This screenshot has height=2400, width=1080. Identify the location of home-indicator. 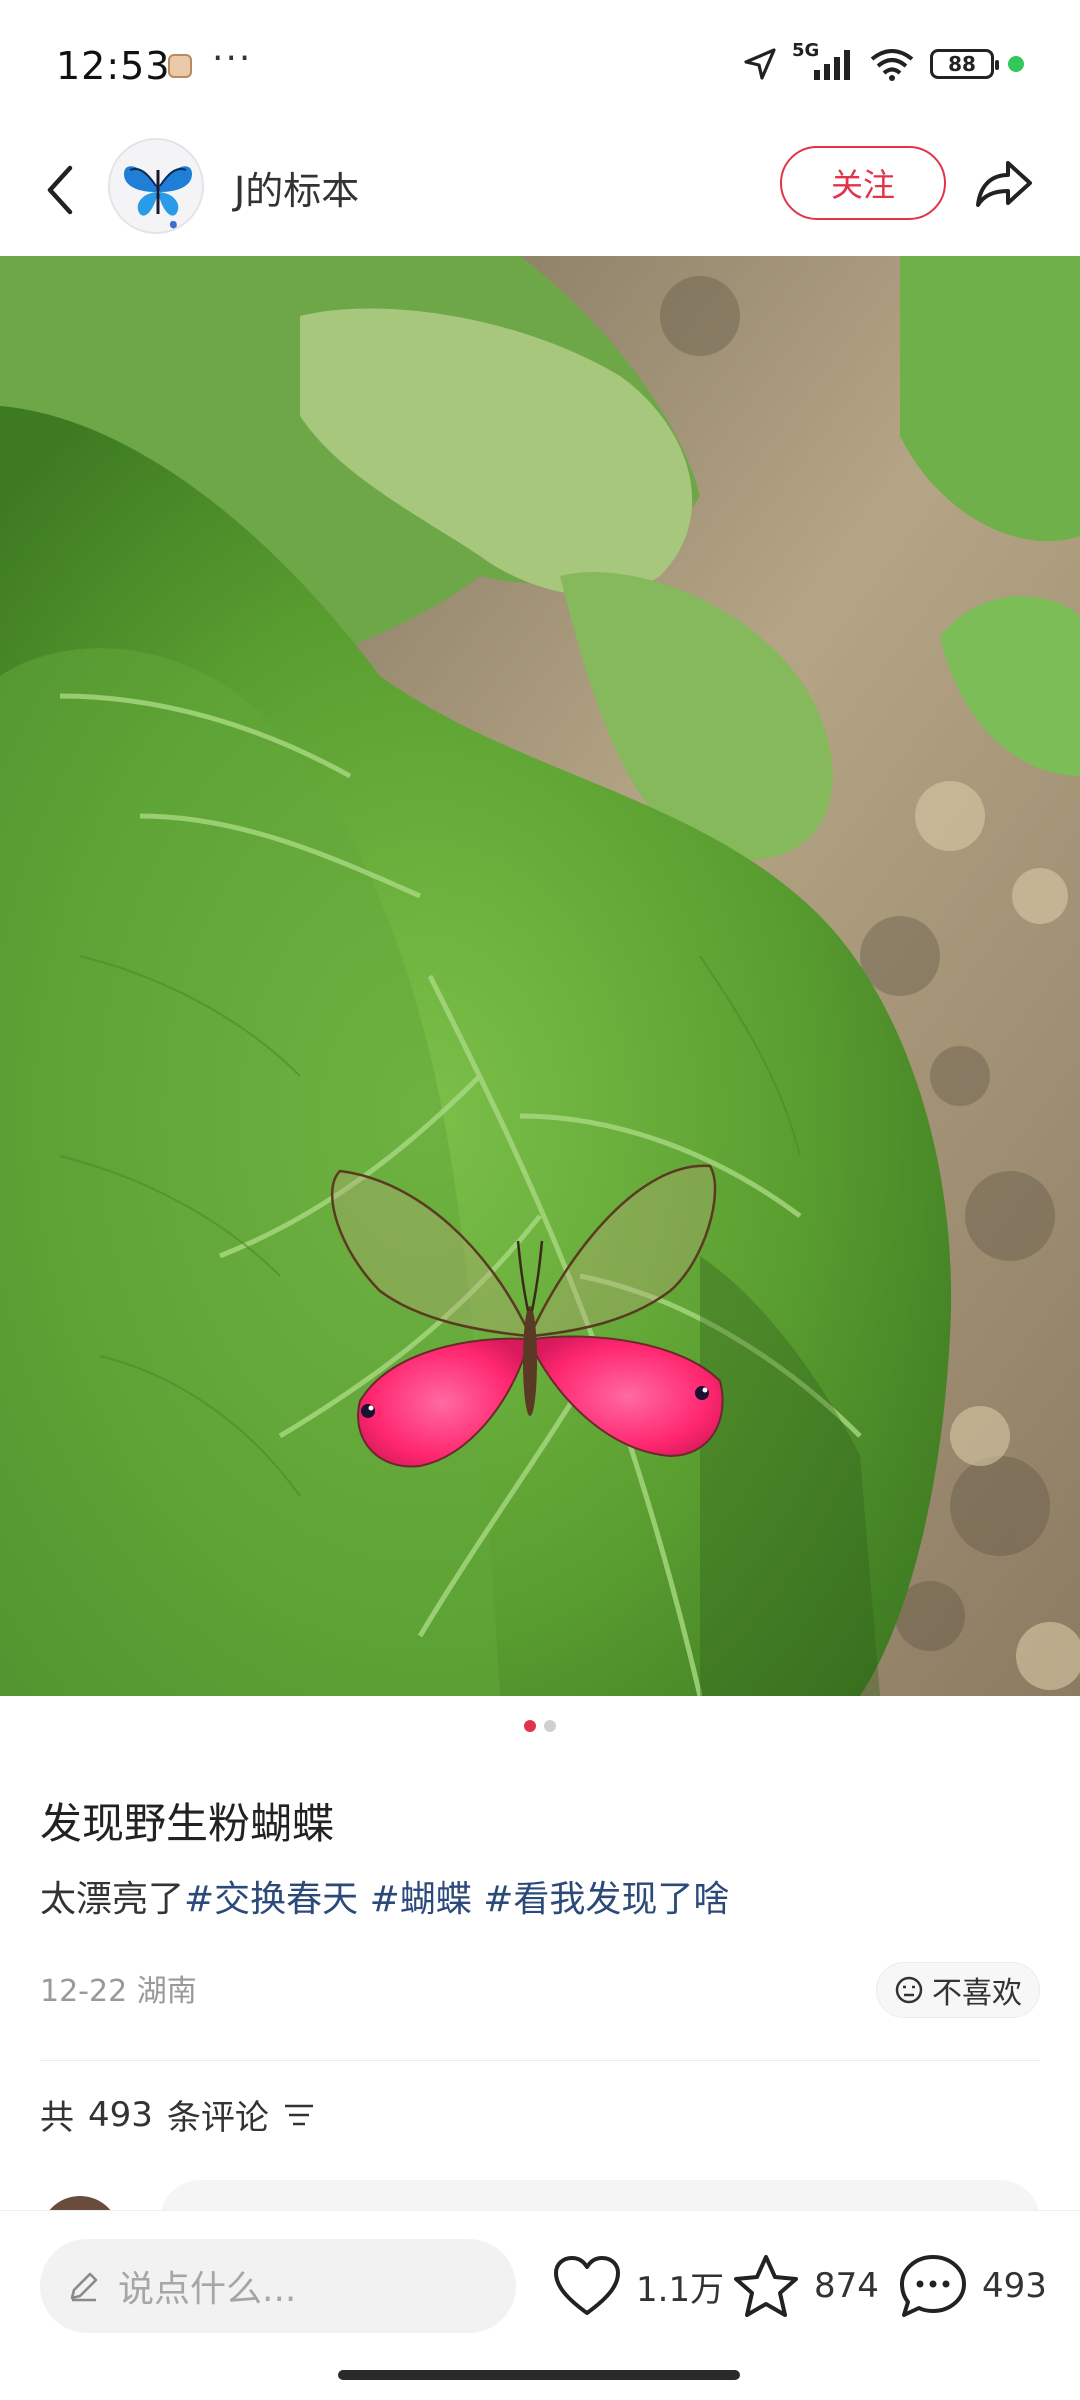
(539, 2375).